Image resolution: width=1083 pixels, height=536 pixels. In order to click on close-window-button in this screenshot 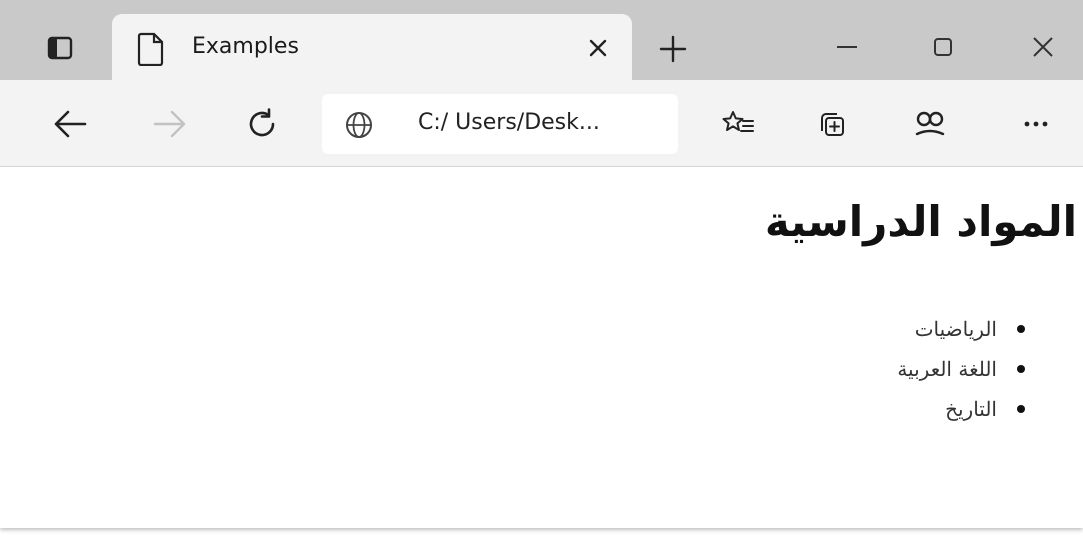, I will do `click(1043, 47)`.